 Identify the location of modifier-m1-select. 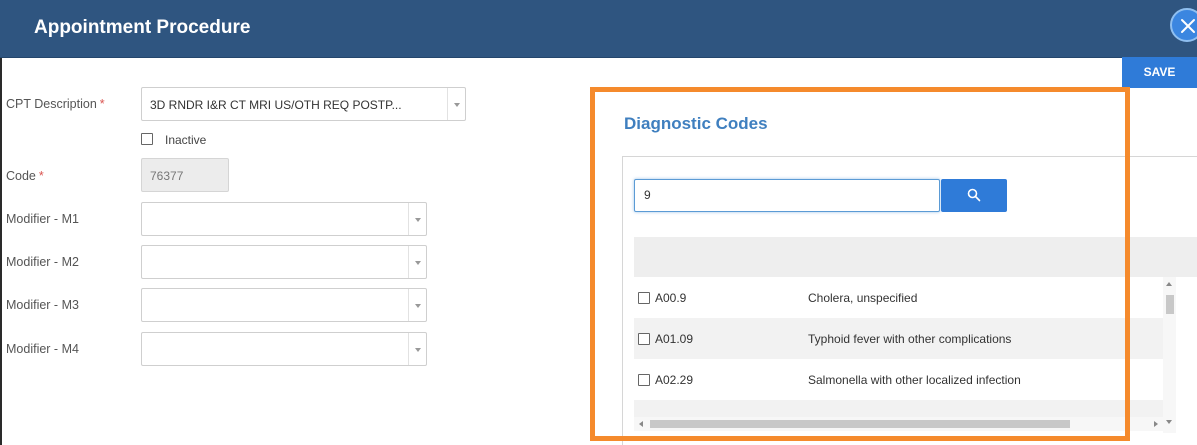
(284, 219).